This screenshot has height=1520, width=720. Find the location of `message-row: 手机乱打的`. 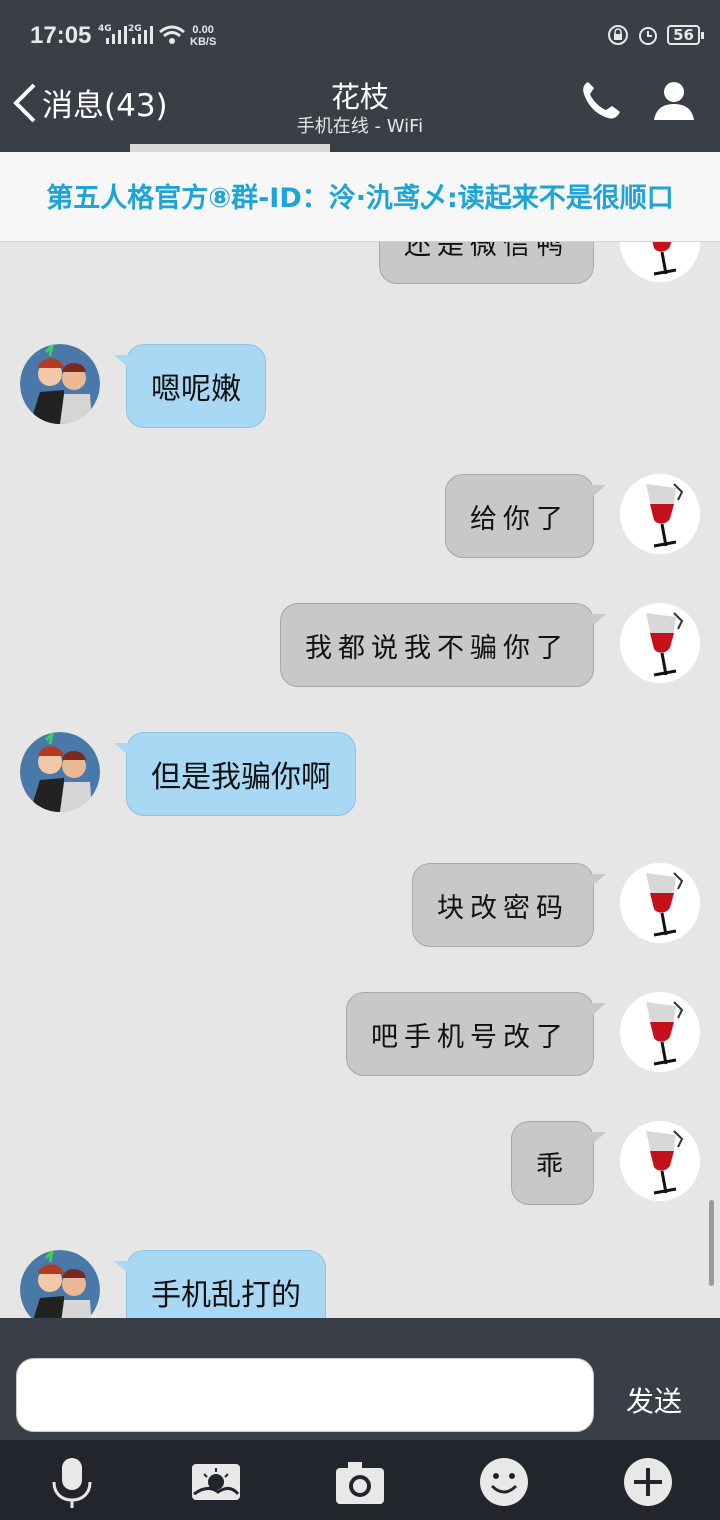

message-row: 手机乱打的 is located at coordinates (360, 1284).